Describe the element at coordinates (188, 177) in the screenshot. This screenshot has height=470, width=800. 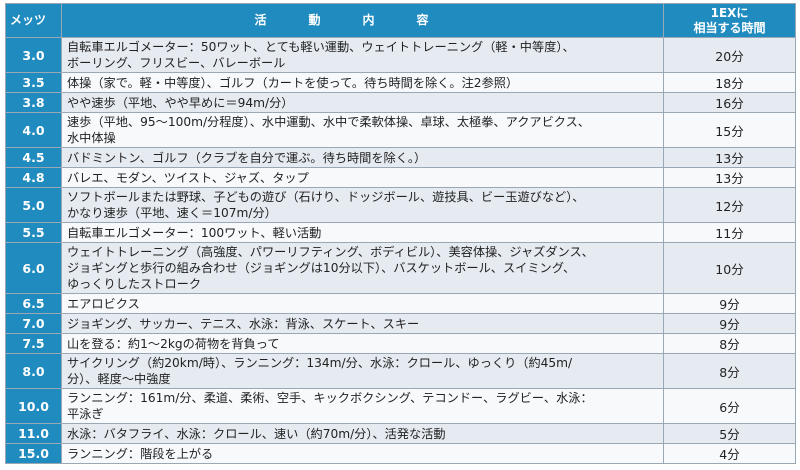
I see `activity-line: バレエ、モダン、ツイスト、ジャズ、タップ` at that location.